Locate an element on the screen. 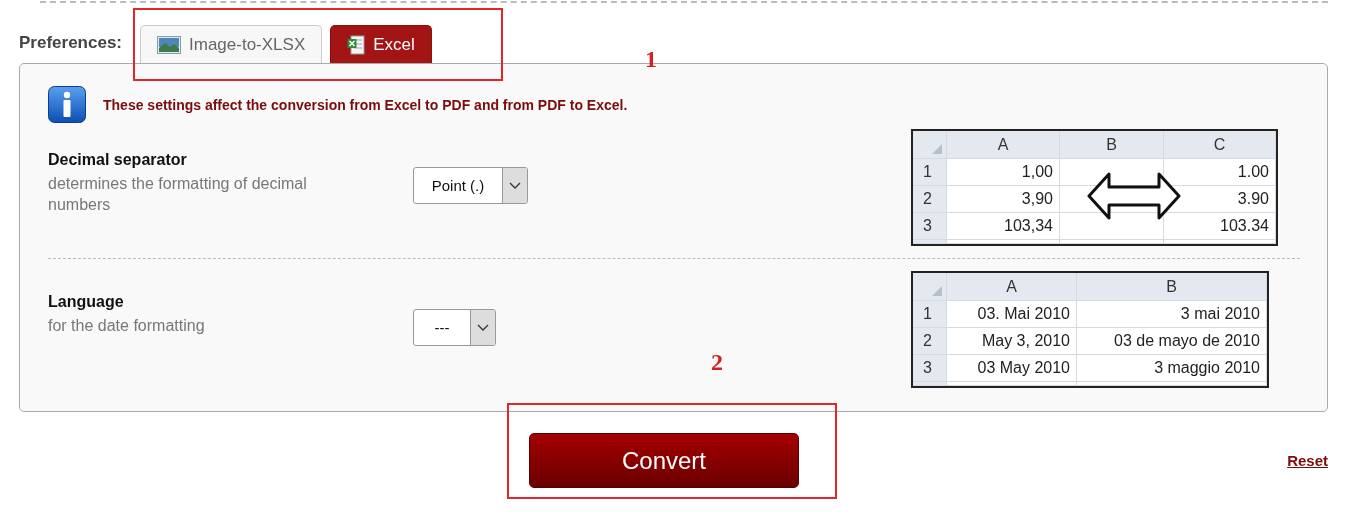 Image resolution: width=1348 pixels, height=516 pixels. sheet-cell: 3 maggio 2010 is located at coordinates (1172, 368).